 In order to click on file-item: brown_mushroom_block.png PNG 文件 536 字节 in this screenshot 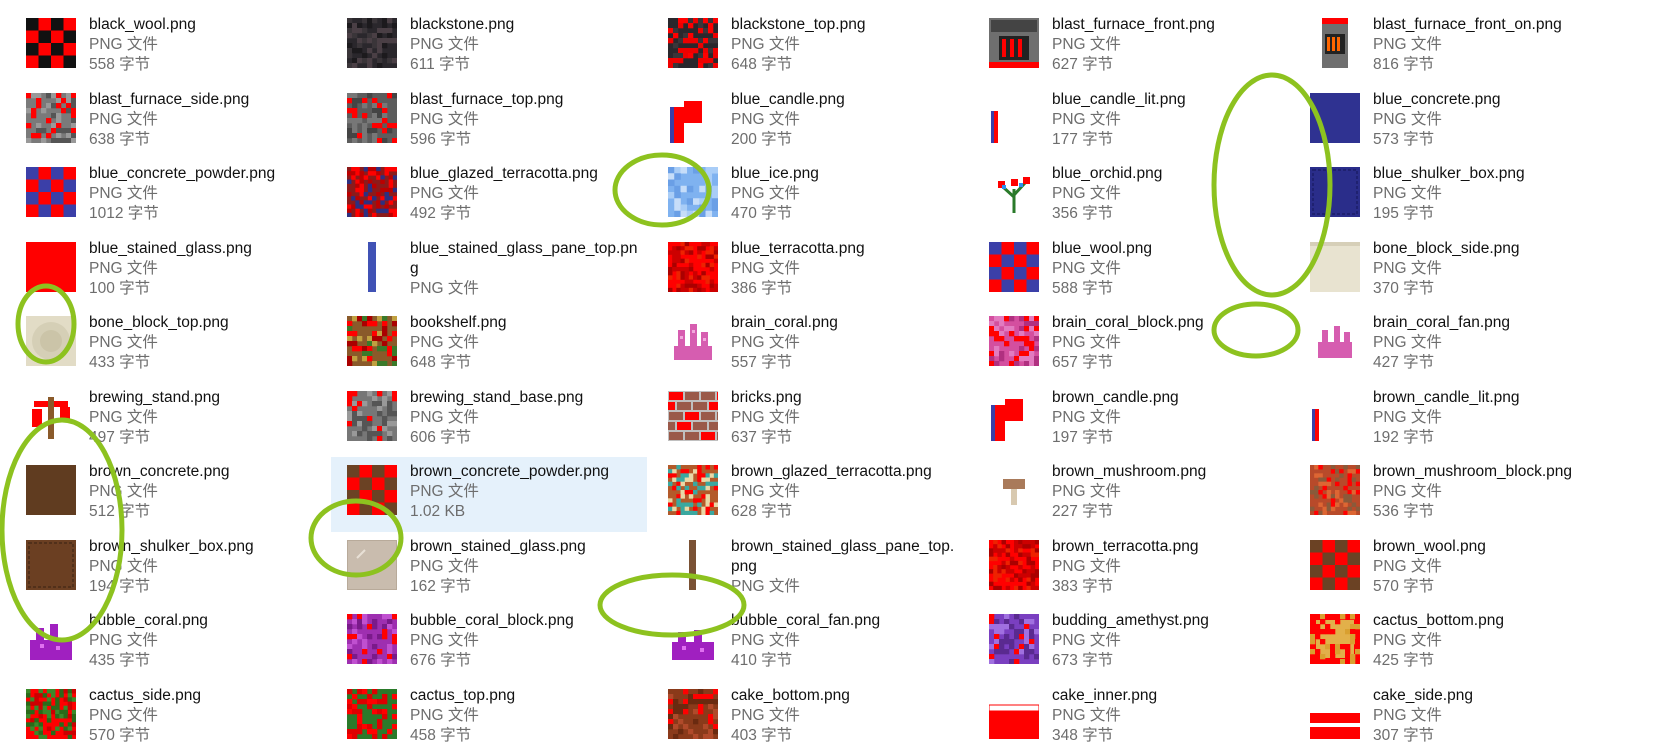, I will do `click(1458, 494)`.